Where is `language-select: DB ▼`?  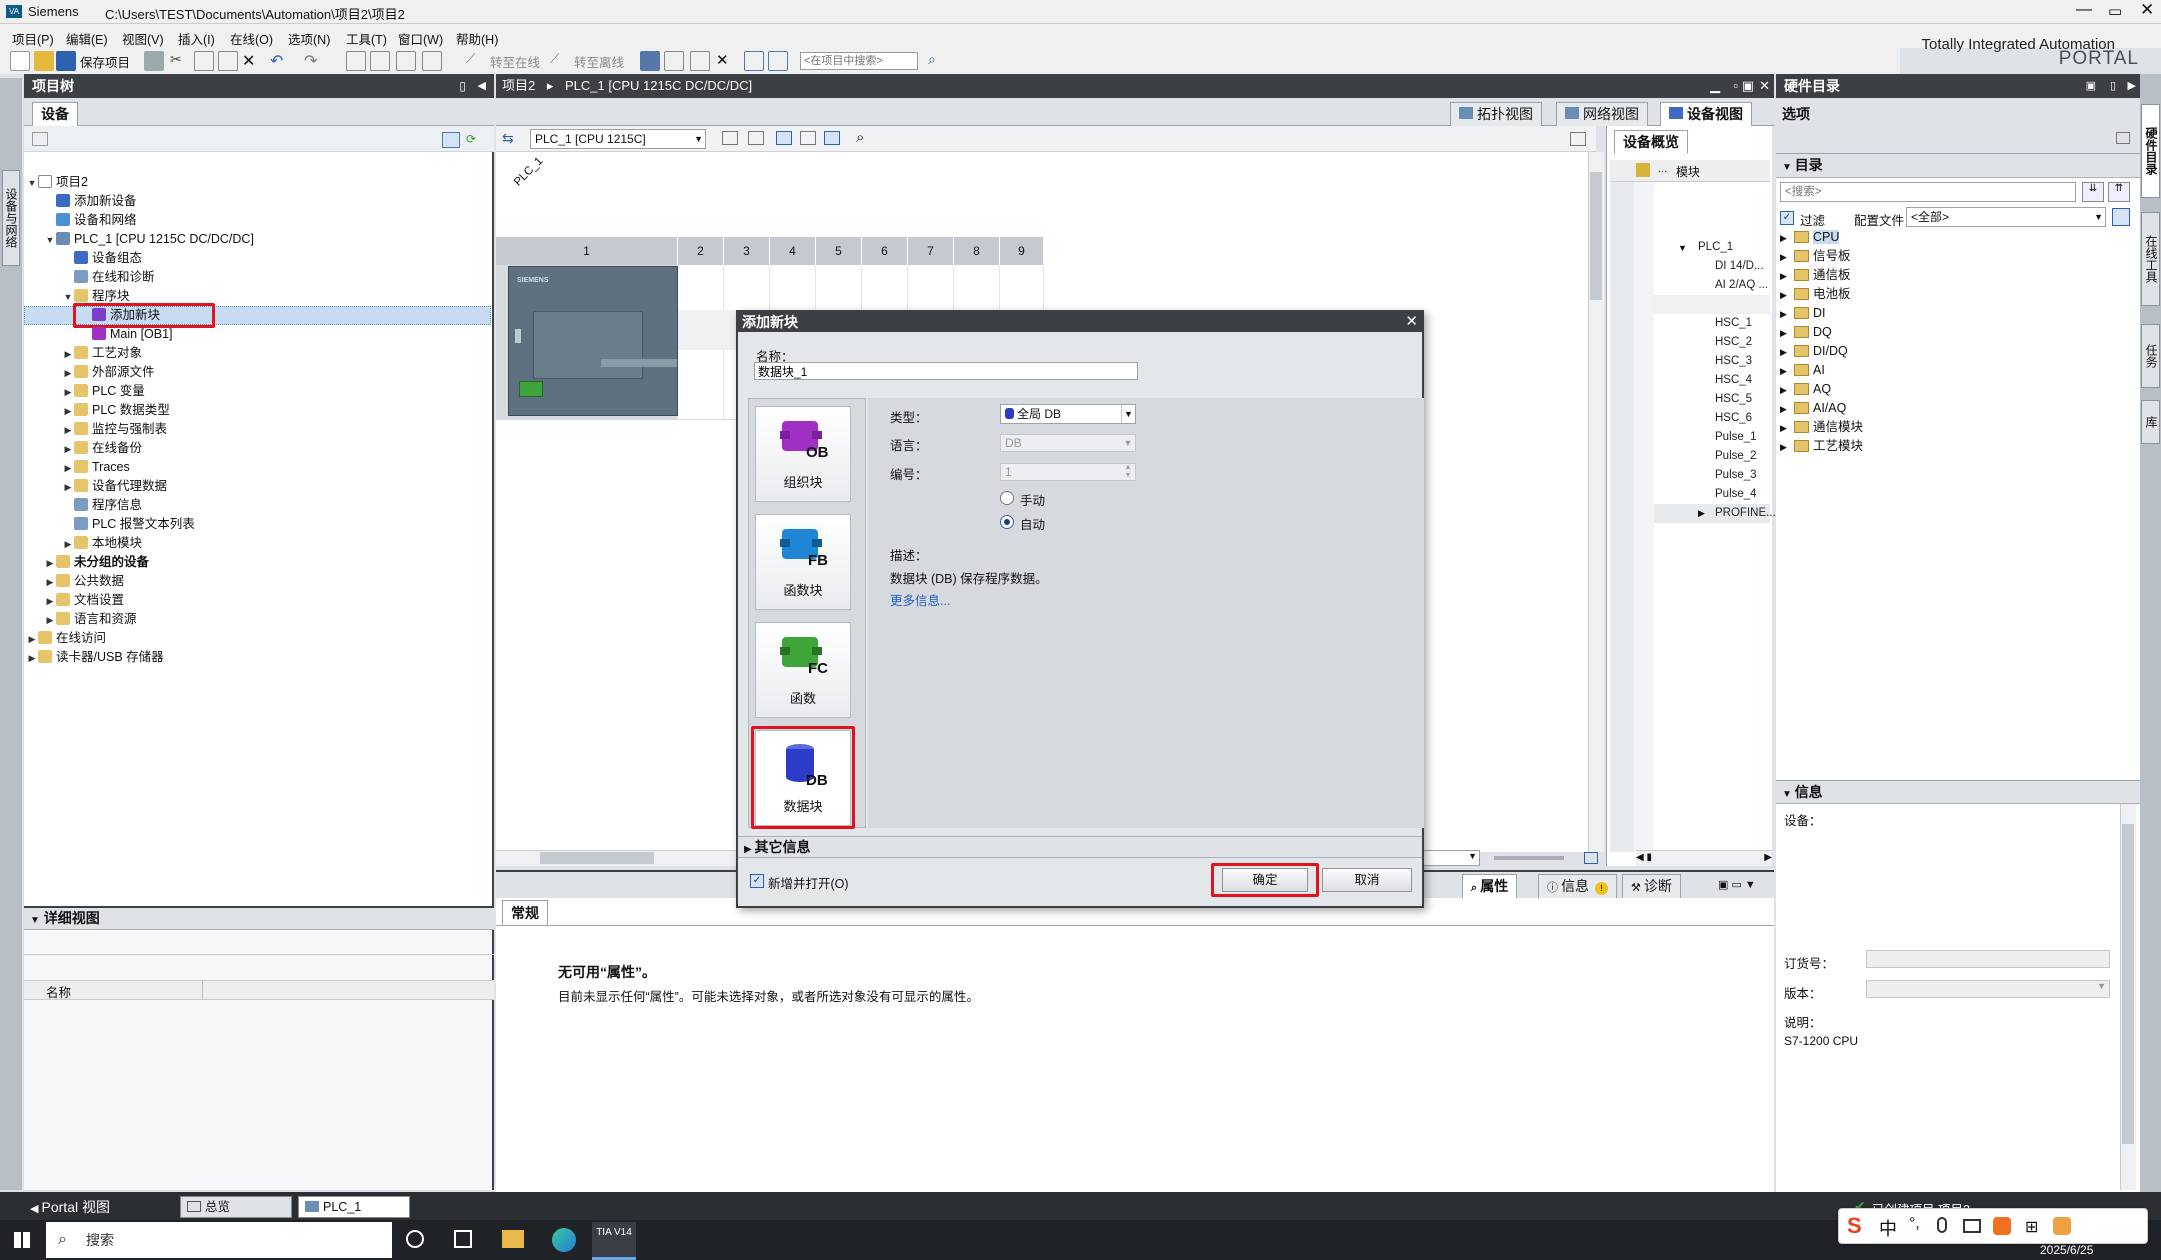 language-select: DB ▼ is located at coordinates (1068, 443).